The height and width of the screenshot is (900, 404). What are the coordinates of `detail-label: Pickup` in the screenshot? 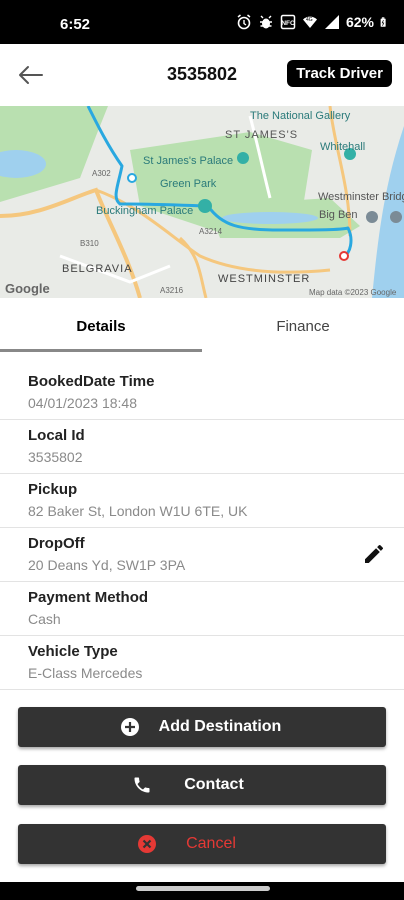 It's located at (53, 489).